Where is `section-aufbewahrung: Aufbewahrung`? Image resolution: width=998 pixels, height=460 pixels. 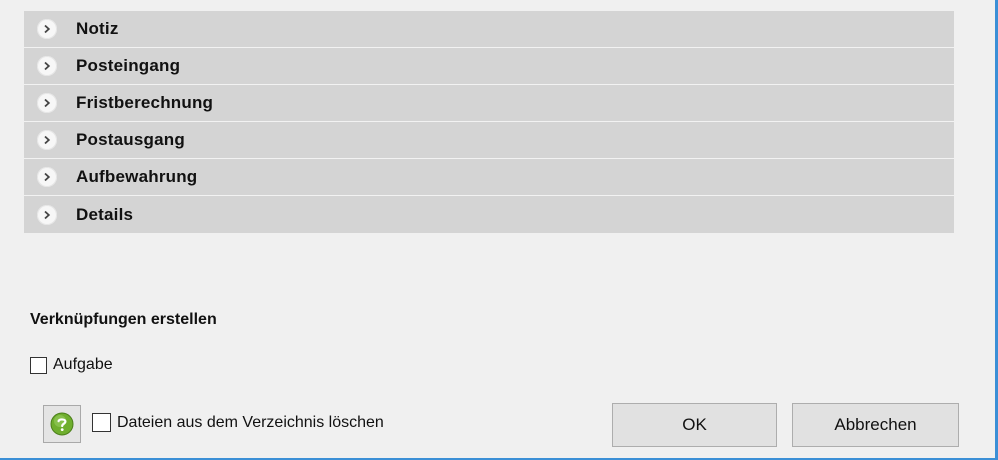 section-aufbewahrung: Aufbewahrung is located at coordinates (489, 177).